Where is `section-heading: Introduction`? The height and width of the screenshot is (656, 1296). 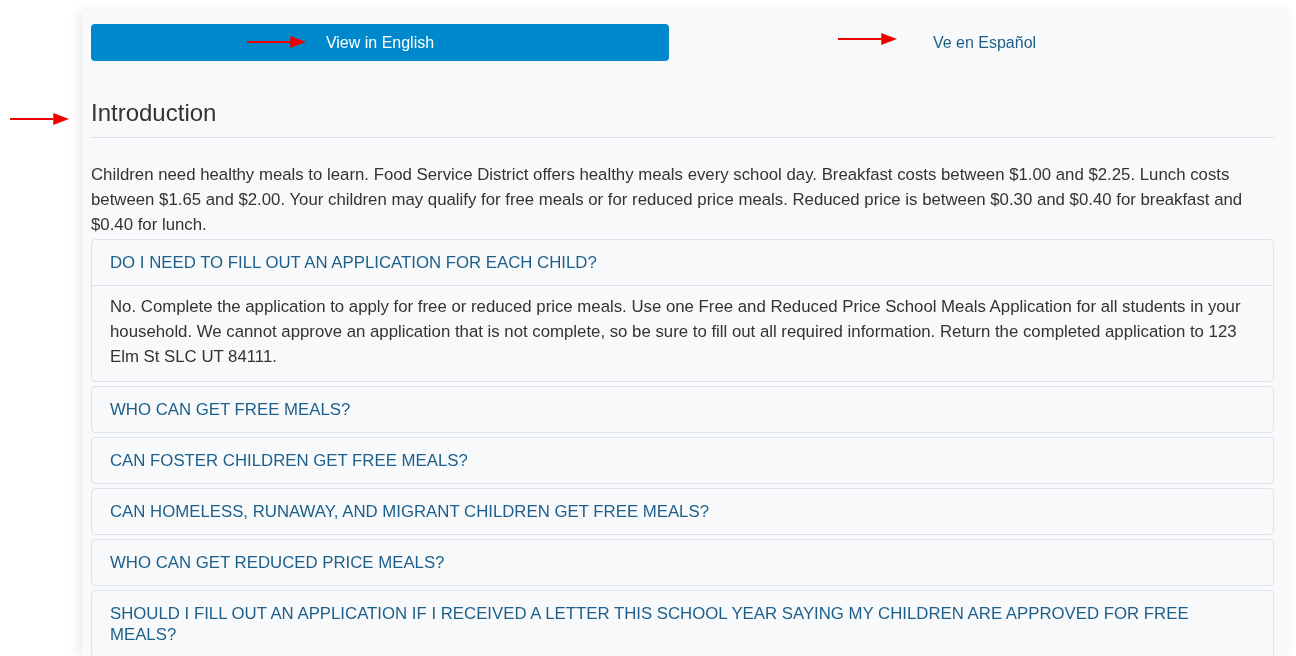 section-heading: Introduction is located at coordinates (682, 118).